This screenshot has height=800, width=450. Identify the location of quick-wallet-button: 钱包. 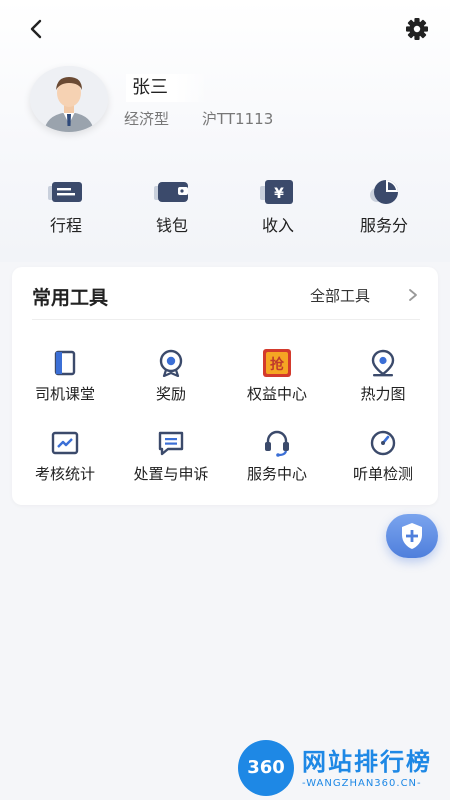
(168, 207).